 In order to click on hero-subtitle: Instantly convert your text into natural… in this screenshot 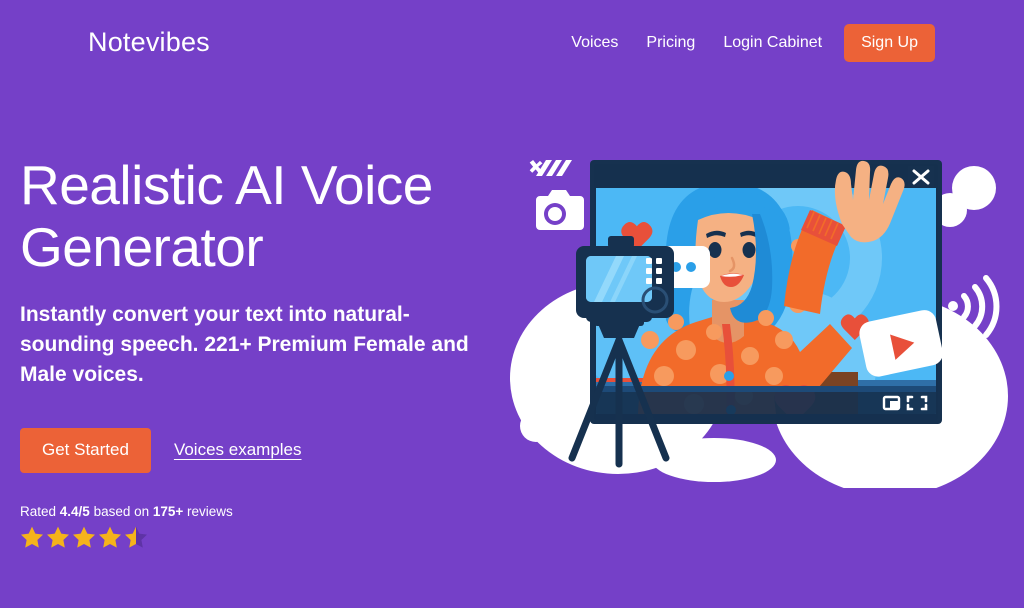, I will do `click(244, 344)`.